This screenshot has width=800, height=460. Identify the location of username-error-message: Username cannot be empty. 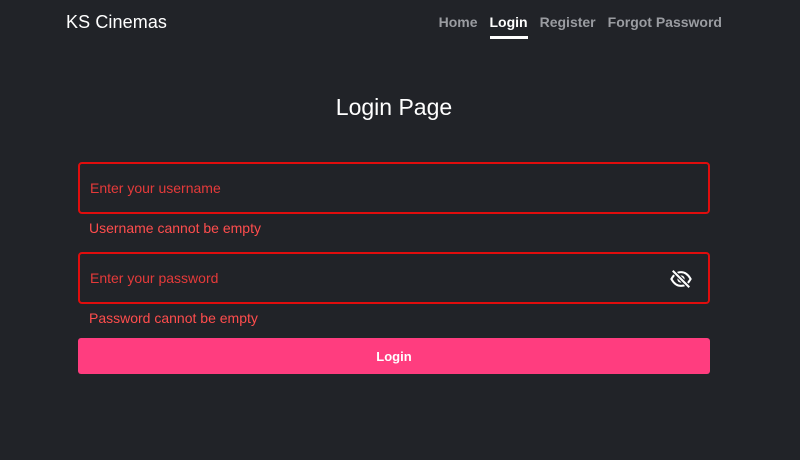
(175, 228).